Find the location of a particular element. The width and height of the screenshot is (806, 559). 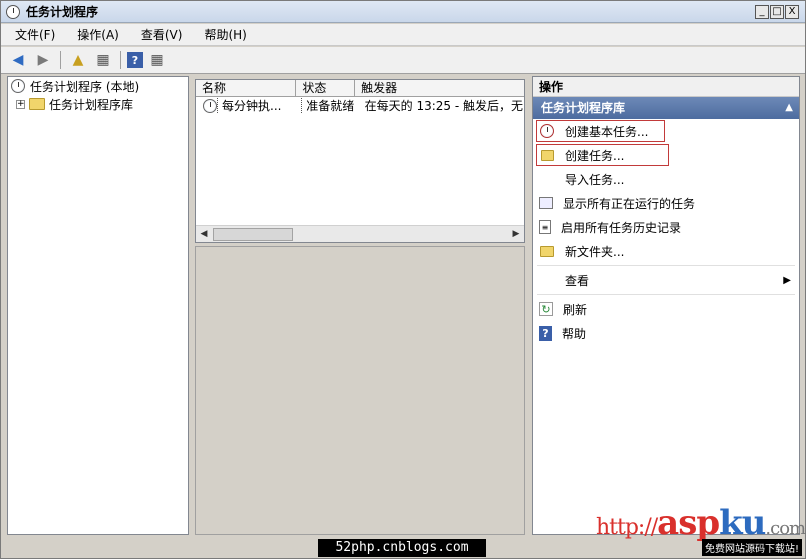

maximize-button: □ is located at coordinates (777, 12).